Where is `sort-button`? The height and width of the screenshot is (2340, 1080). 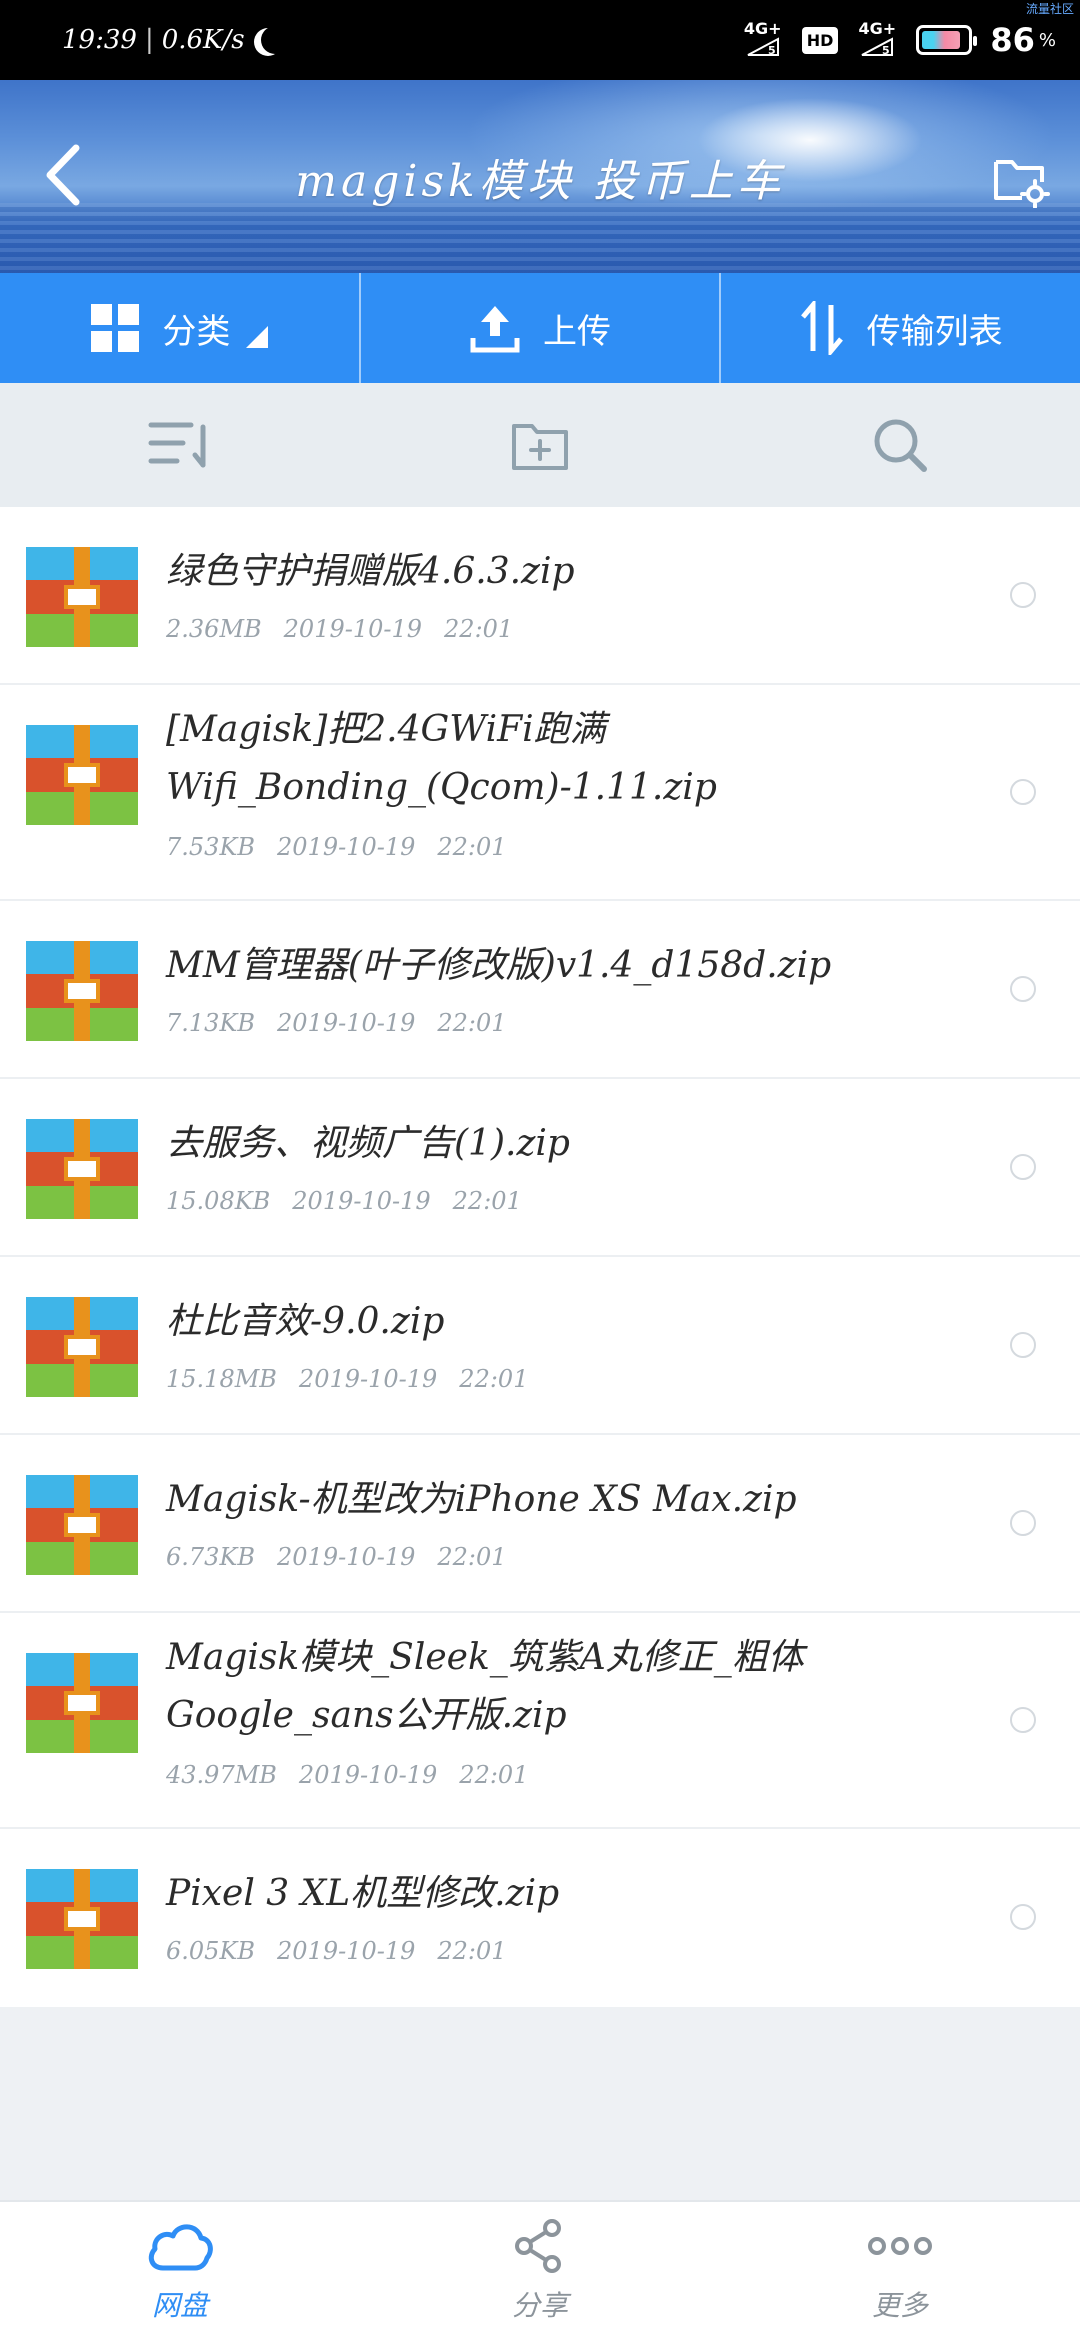 sort-button is located at coordinates (180, 445).